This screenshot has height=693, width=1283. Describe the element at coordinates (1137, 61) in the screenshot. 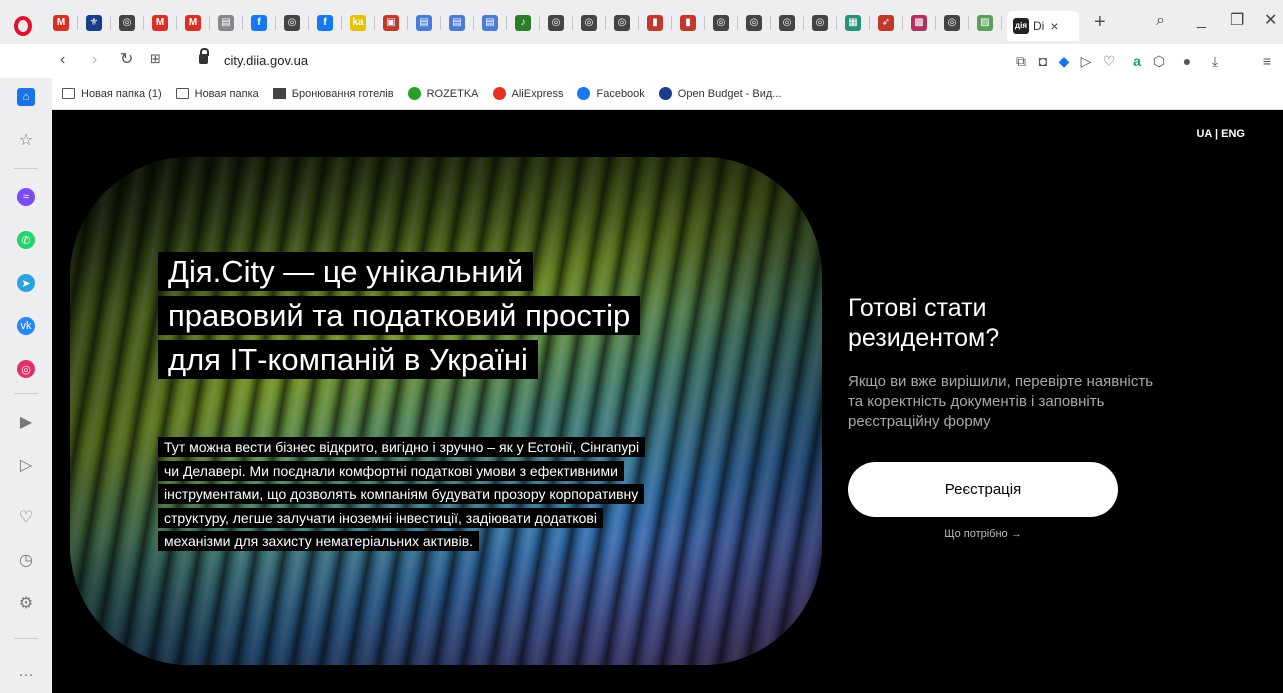

I see `extension-a-icon: a` at that location.